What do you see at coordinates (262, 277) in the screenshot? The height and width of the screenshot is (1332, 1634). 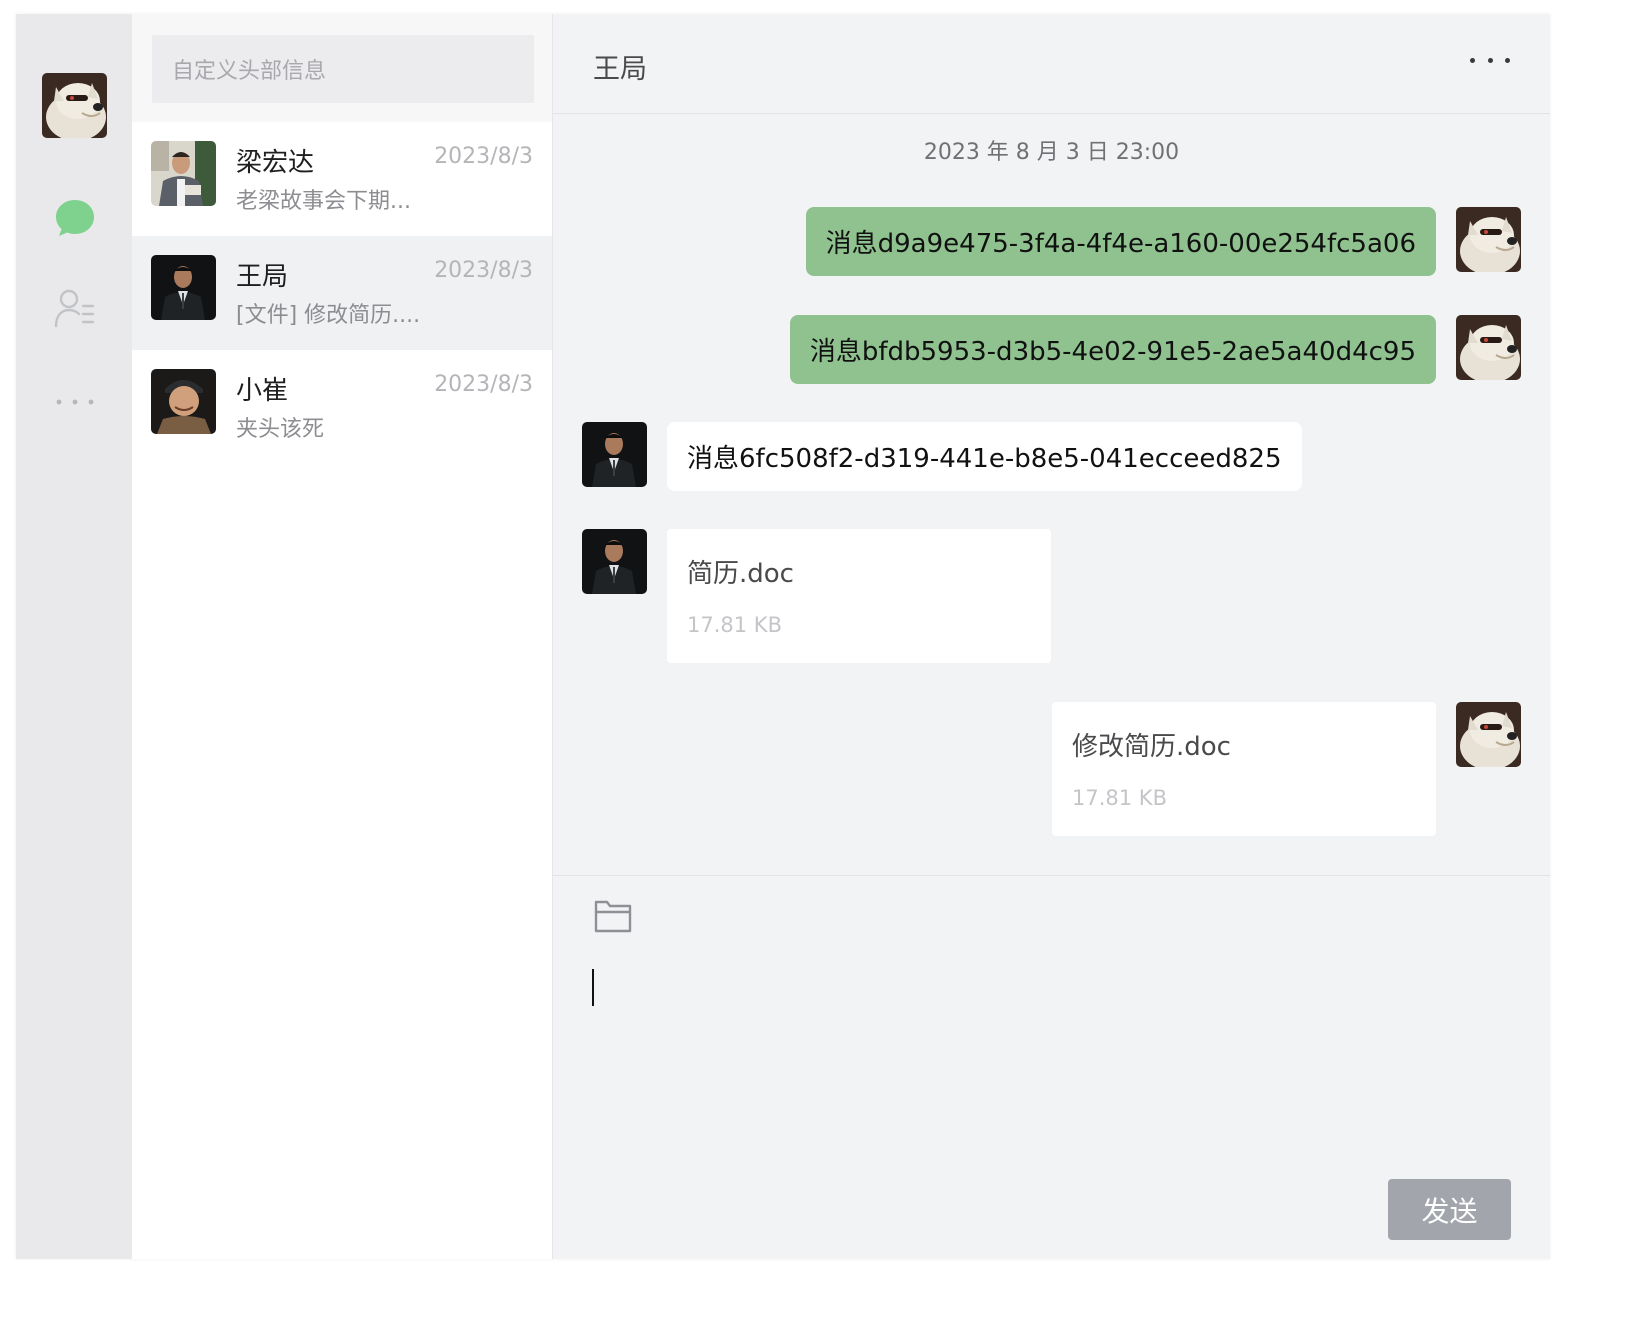 I see `conversation-name: 王局` at bounding box center [262, 277].